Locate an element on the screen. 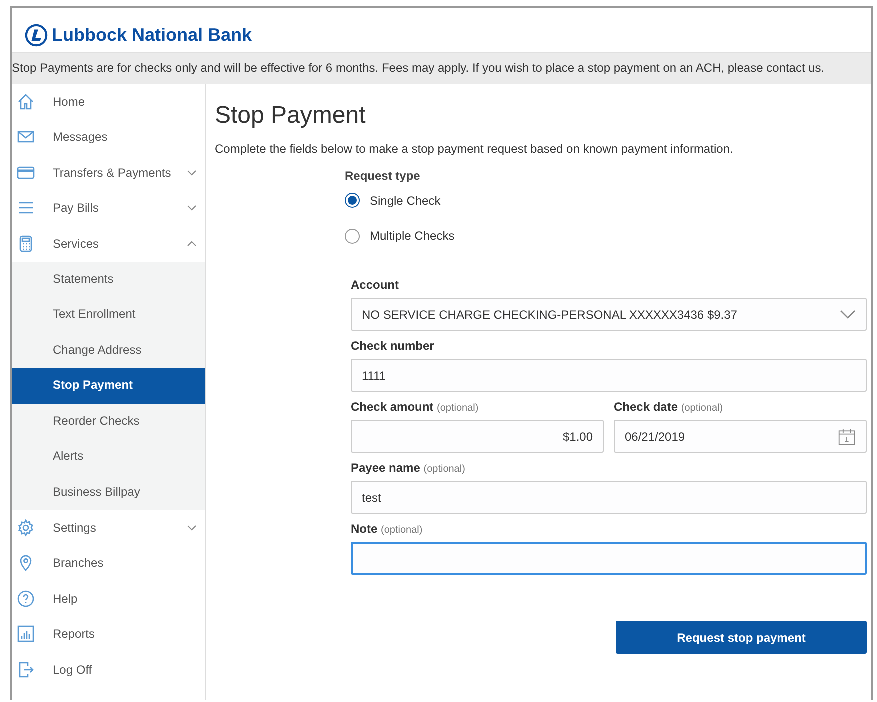  notice-banner: Stop Payments are for checks only and will be effective for 6 months. Fees may apply. If you wish to place a stop payment on an ACH, please contact us. is located at coordinates (441, 68).